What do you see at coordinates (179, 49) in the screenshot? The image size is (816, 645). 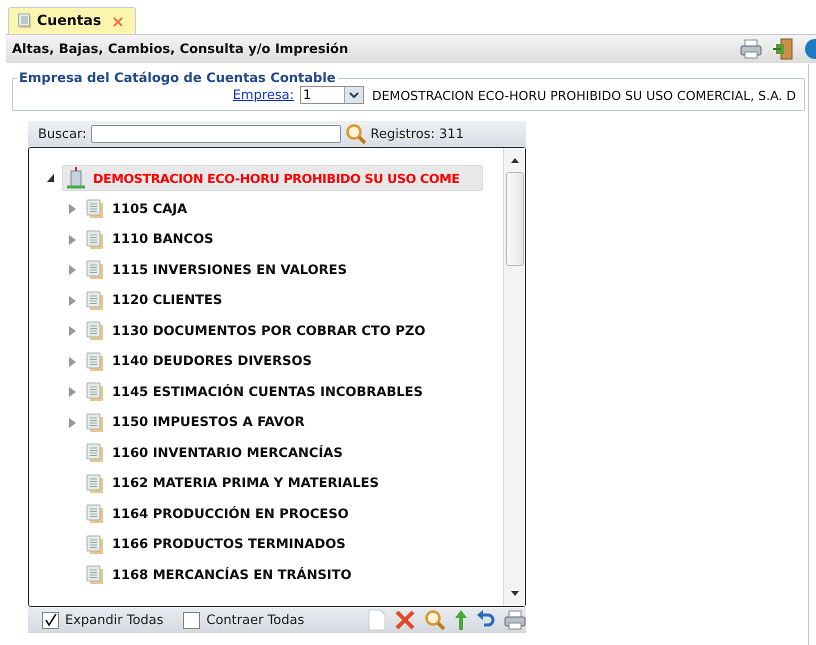 I see `toolbar-title: Altas, Bajas, Cambios, Consulta y/o Impresión` at bounding box center [179, 49].